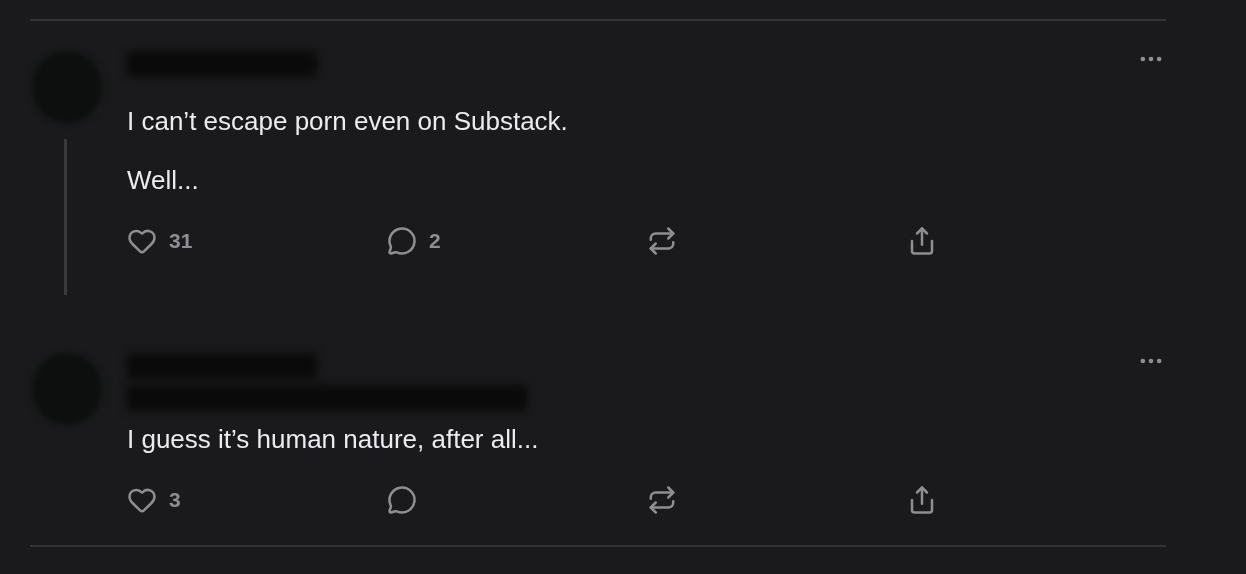 This screenshot has height=574, width=1246. Describe the element at coordinates (257, 500) in the screenshot. I see `like-button: 3` at that location.